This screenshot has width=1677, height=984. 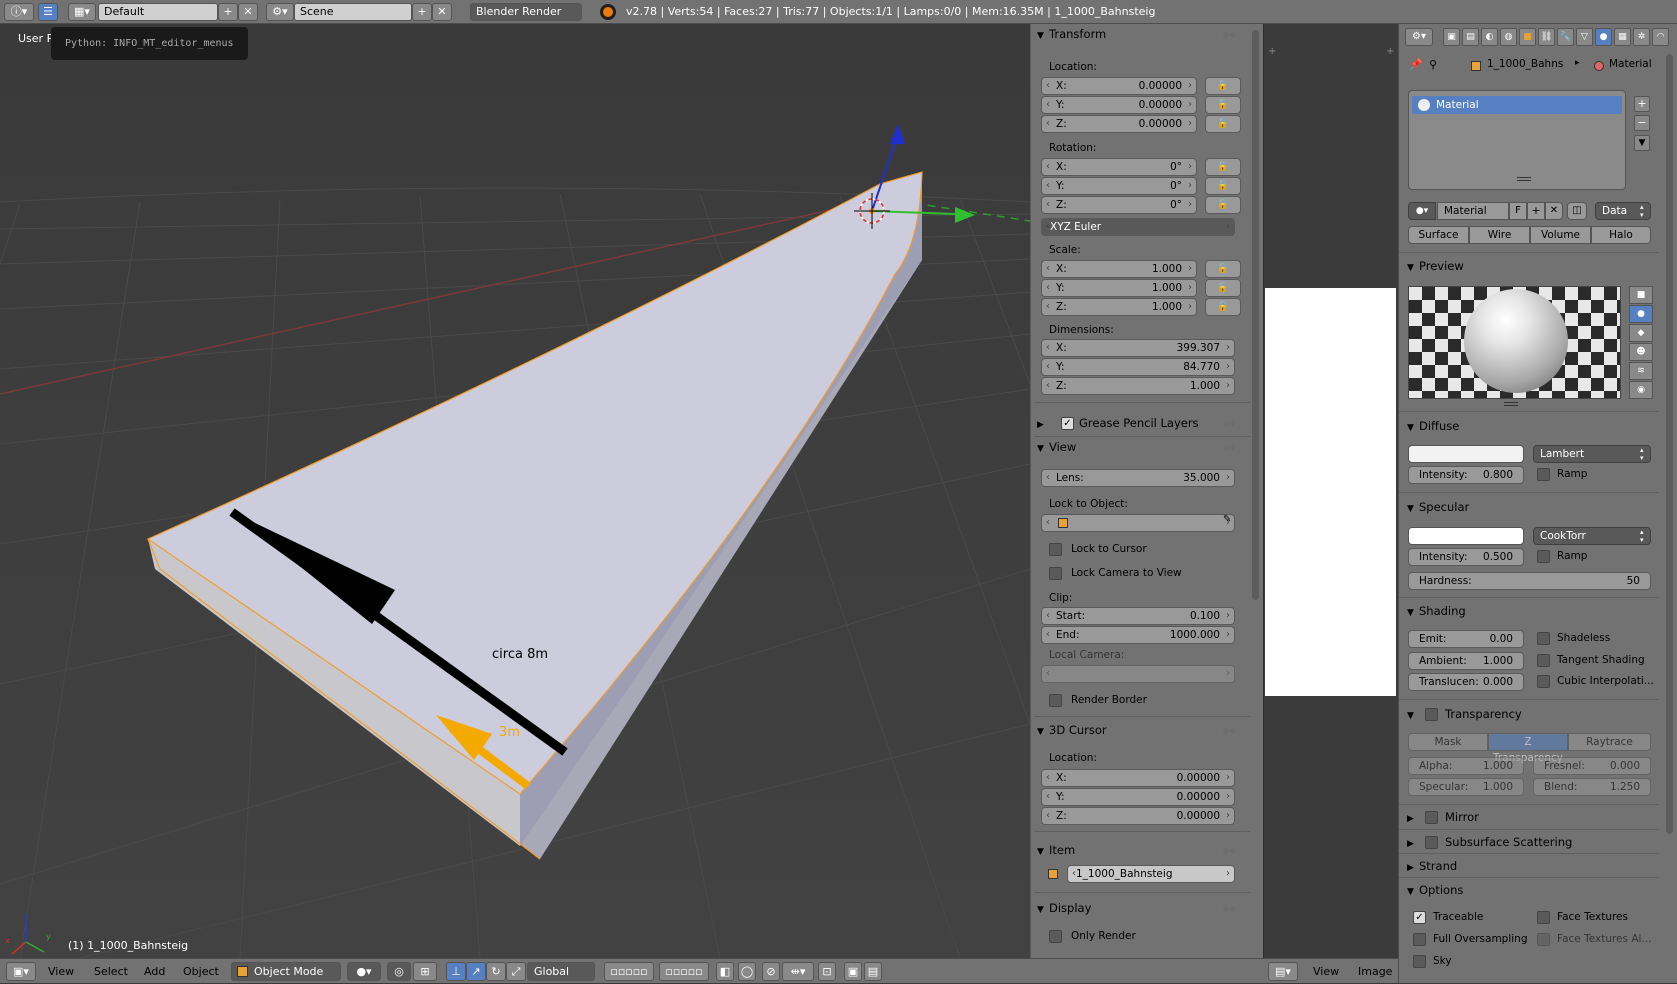 What do you see at coordinates (1641, 352) in the screenshot?
I see `preview-monkey-icon: ☻` at bounding box center [1641, 352].